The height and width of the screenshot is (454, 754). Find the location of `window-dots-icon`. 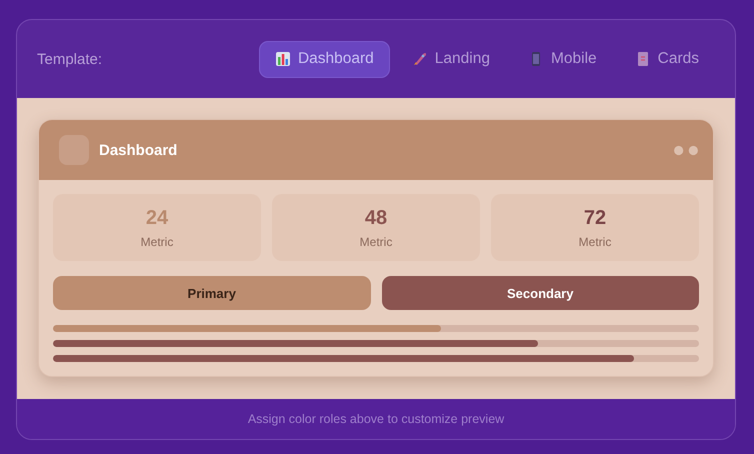

window-dots-icon is located at coordinates (686, 150).